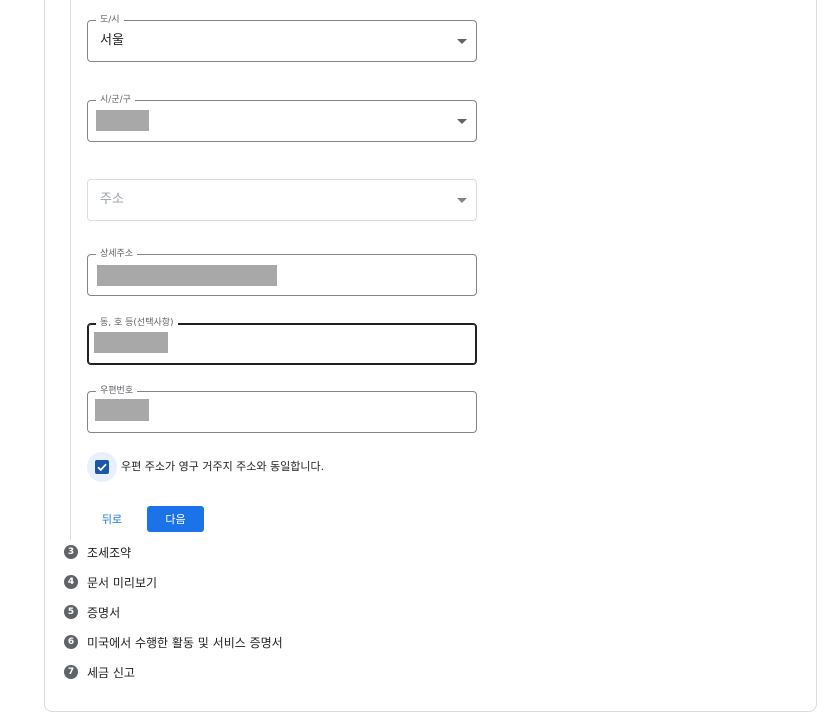 This screenshot has height=723, width=838. Describe the element at coordinates (71, 672) in the screenshot. I see `step-number-badge: 7` at that location.